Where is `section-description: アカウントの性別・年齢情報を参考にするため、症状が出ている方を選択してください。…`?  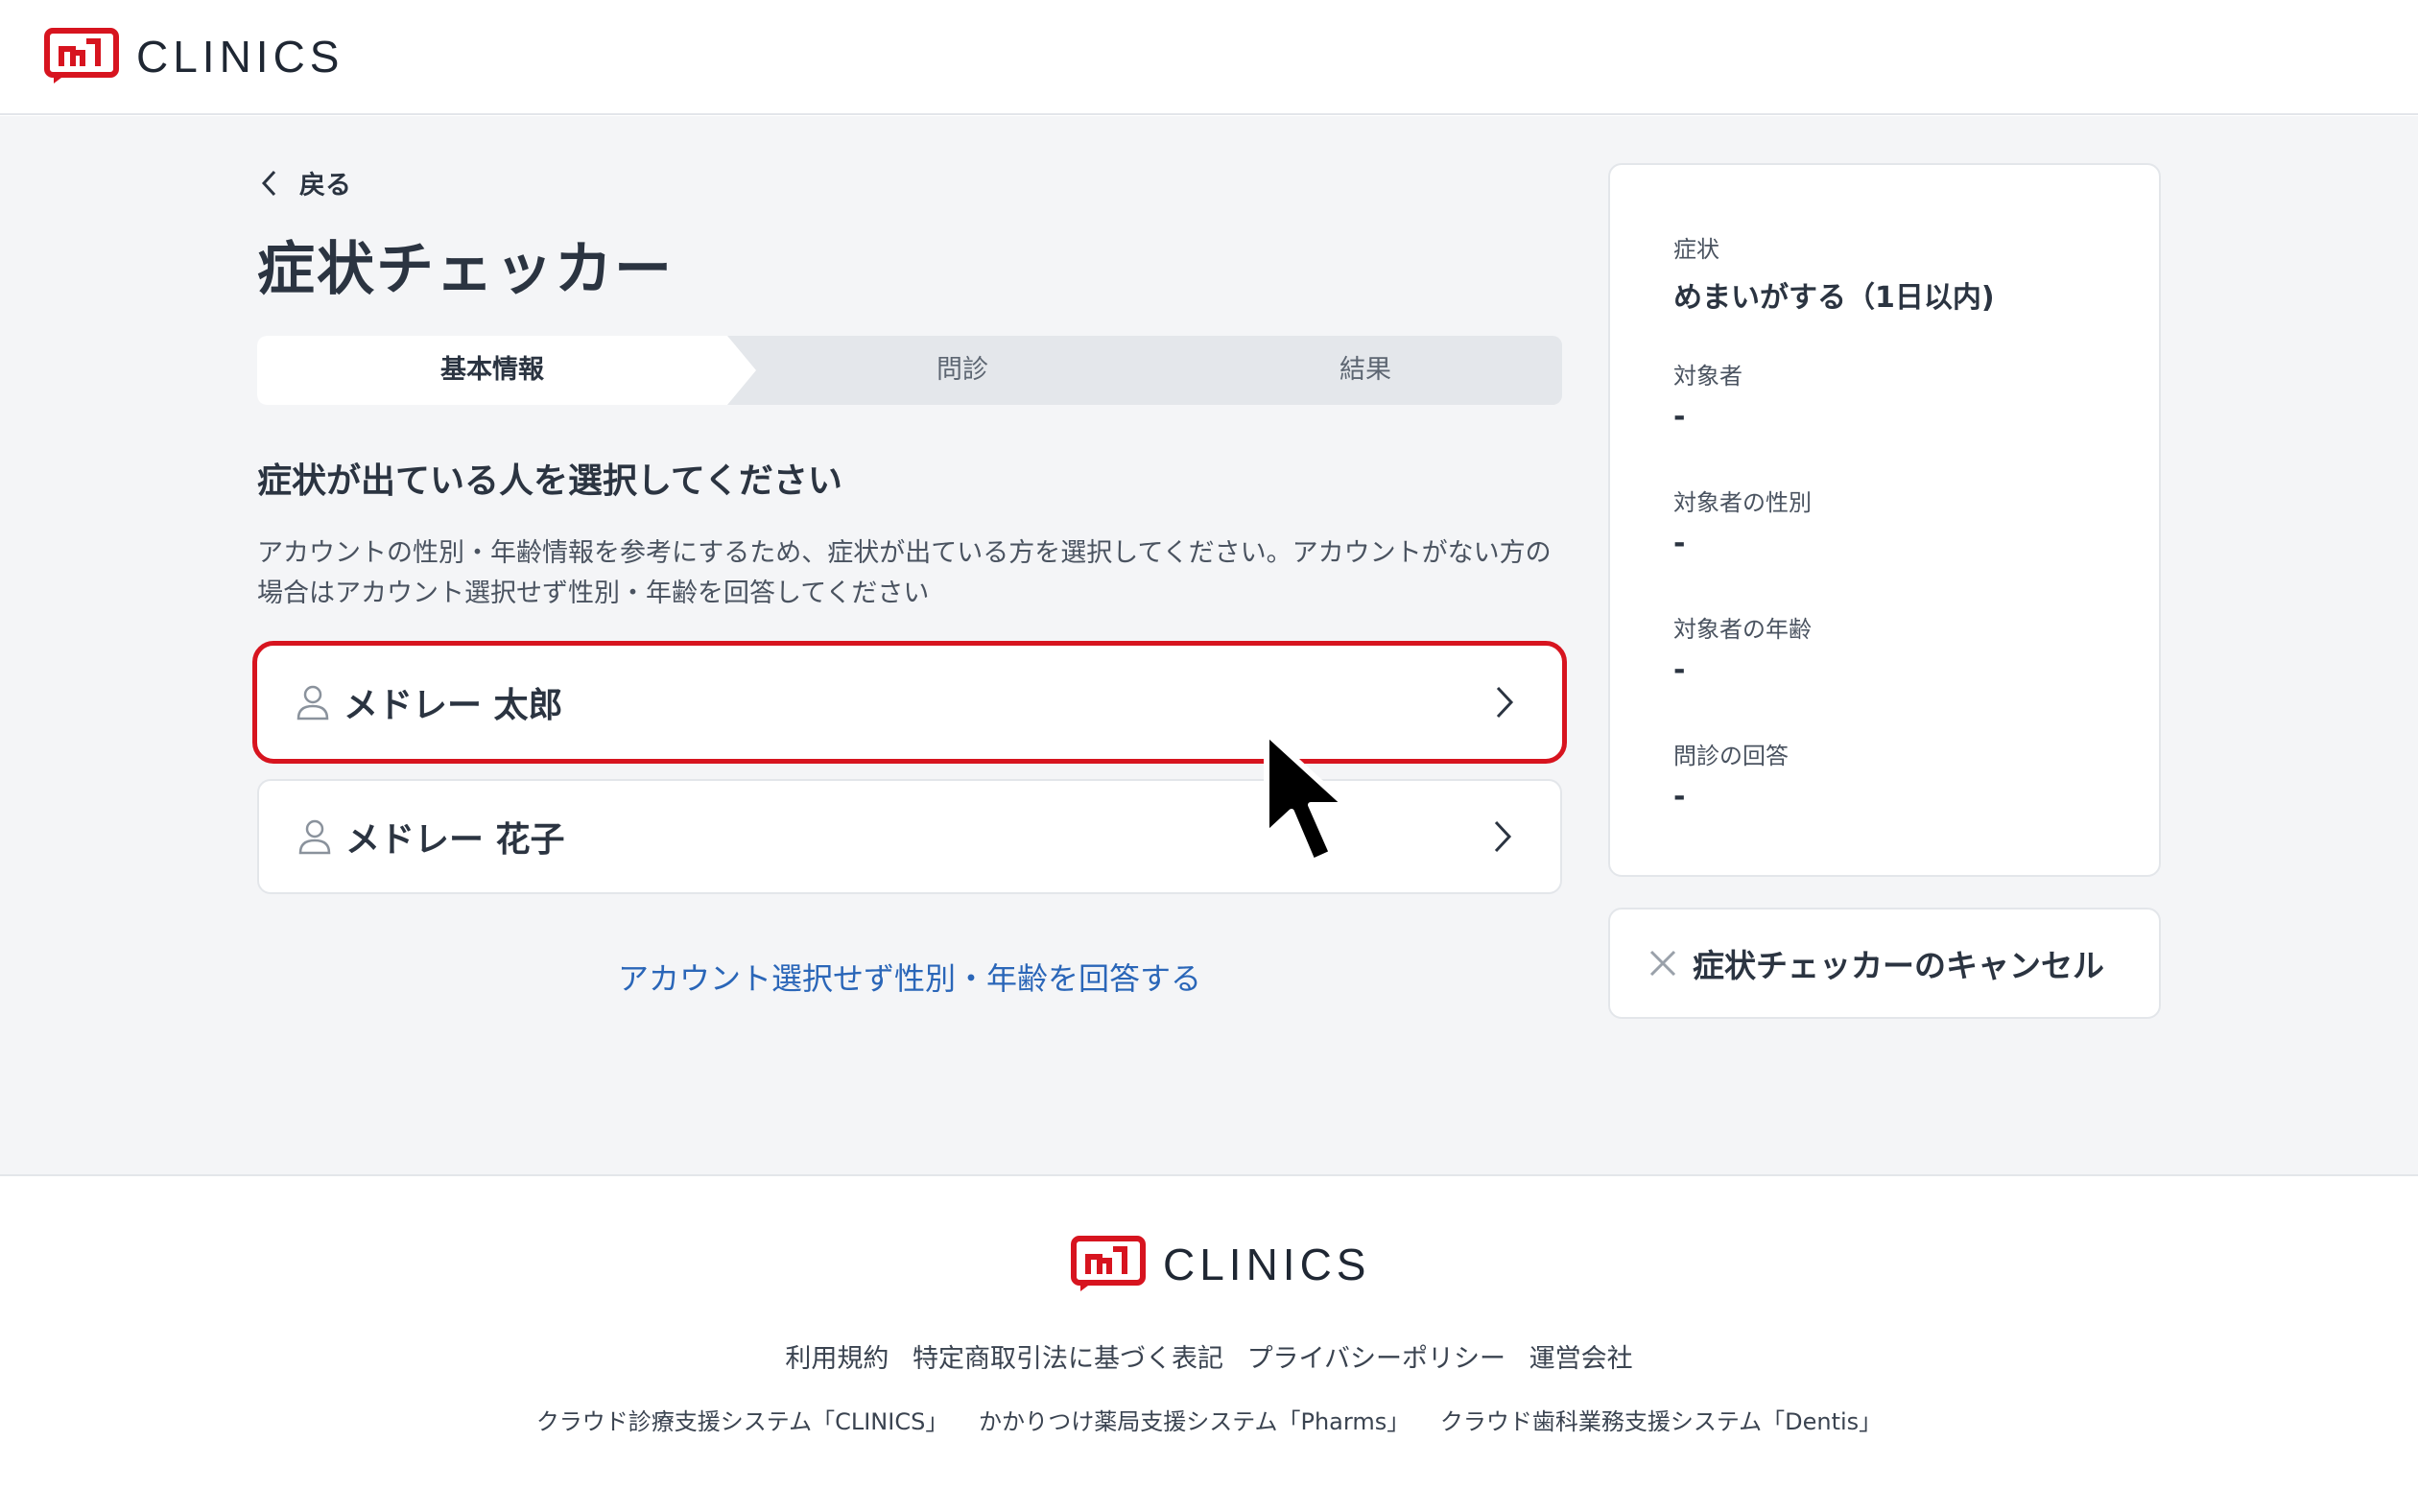 section-description: アカウントの性別・年齢情報を参考にするため、症状が出ている方を選択してください。… is located at coordinates (905, 573).